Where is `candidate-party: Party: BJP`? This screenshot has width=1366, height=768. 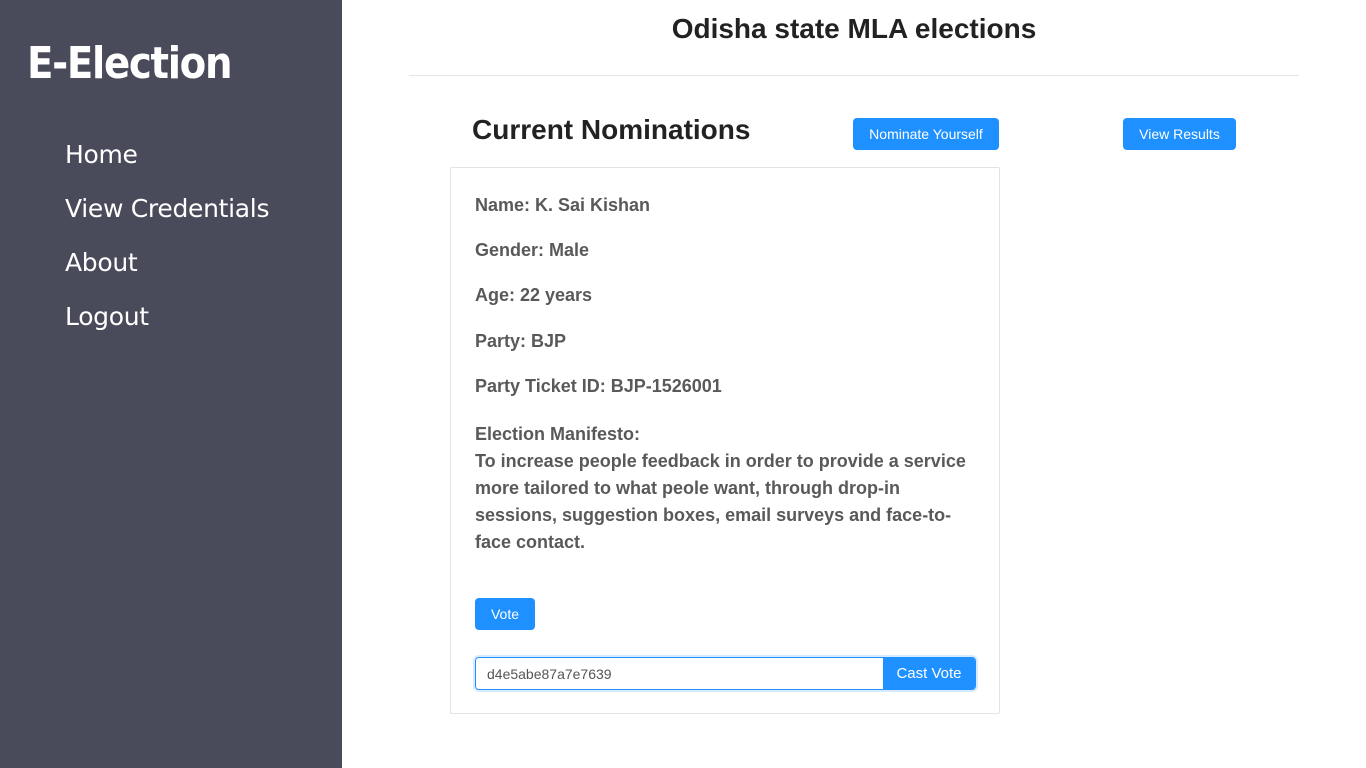
candidate-party: Party: BJP is located at coordinates (521, 341).